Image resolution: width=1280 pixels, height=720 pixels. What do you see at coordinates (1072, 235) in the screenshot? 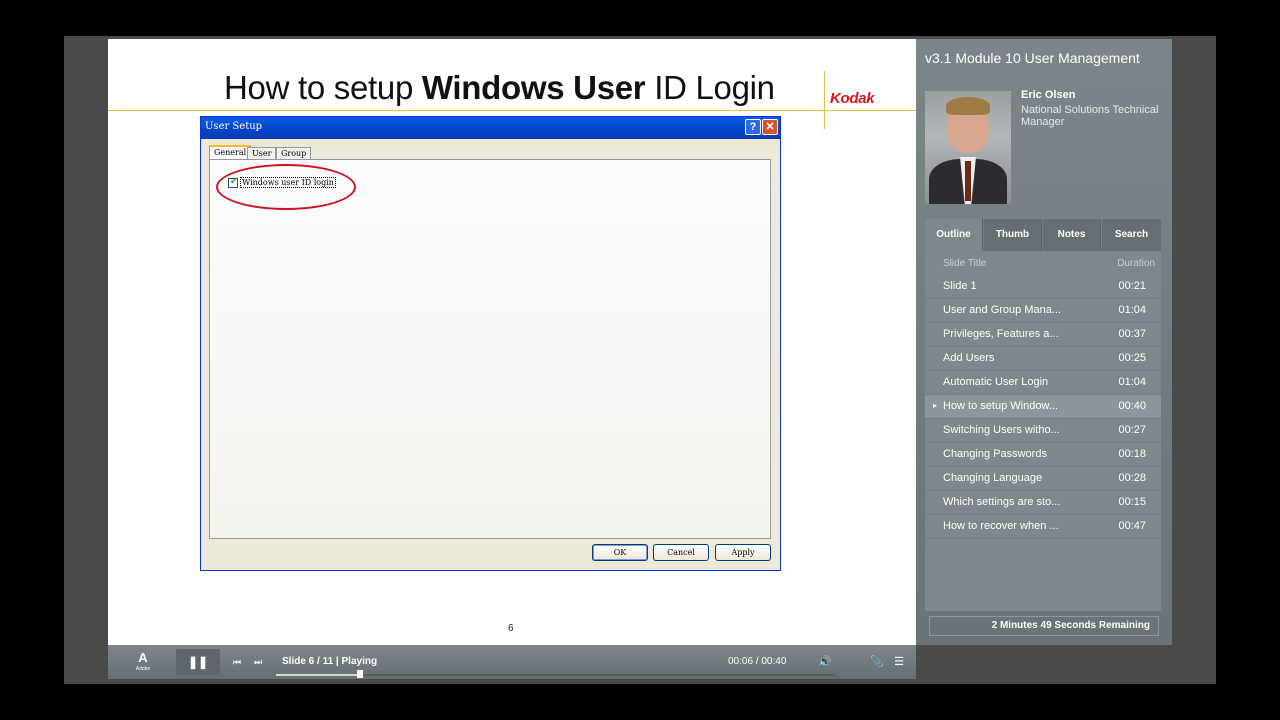
I see `tab-notes: Notes` at bounding box center [1072, 235].